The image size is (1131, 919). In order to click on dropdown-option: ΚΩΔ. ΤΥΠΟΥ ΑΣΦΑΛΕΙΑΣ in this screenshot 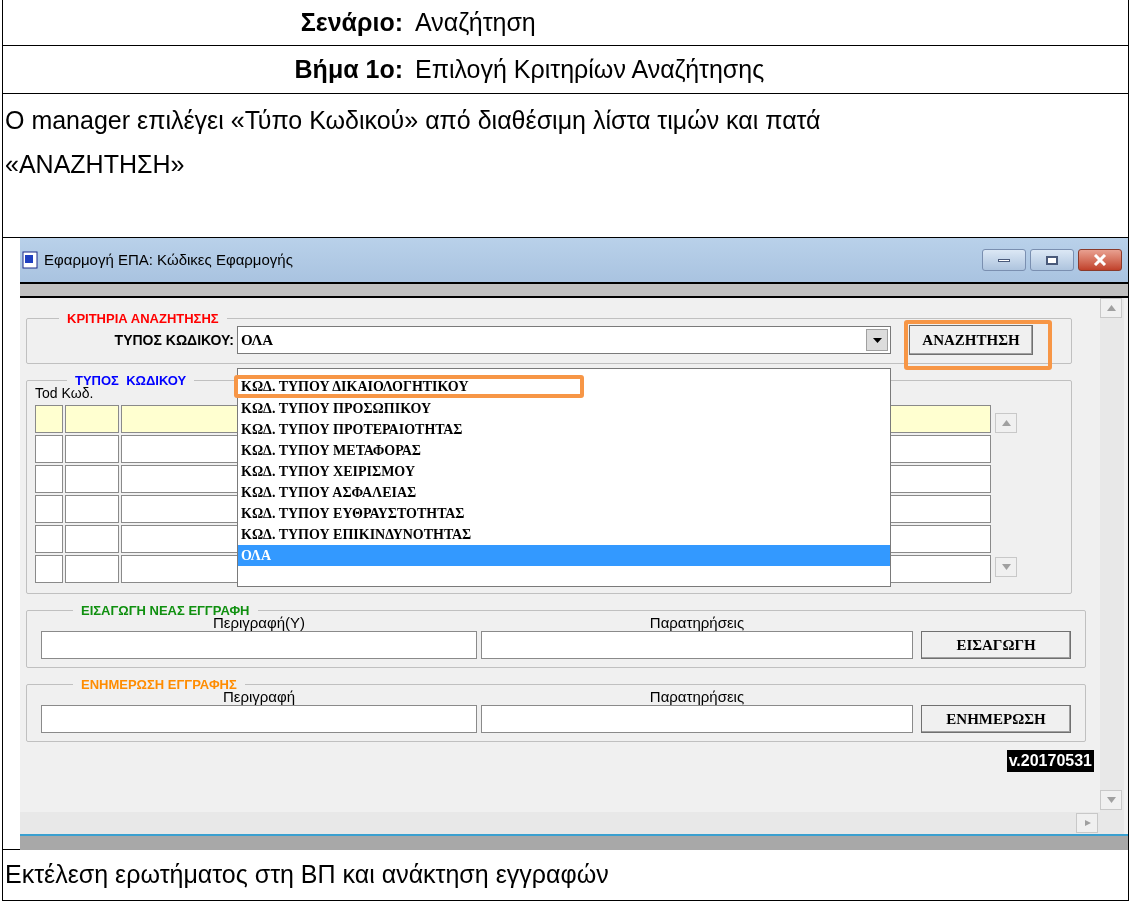, I will do `click(564, 492)`.